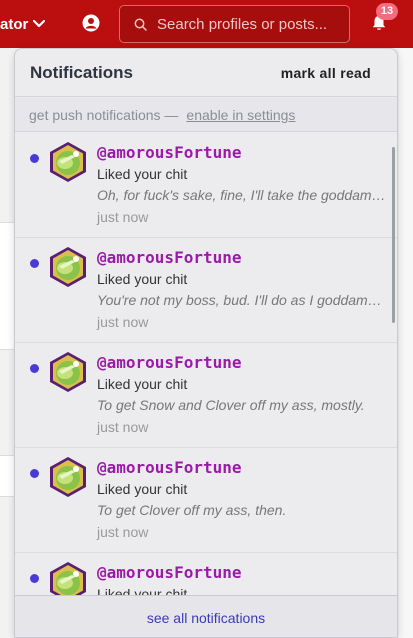 The height and width of the screenshot is (638, 413). What do you see at coordinates (81, 72) in the screenshot?
I see `panel-title: Notifications` at bounding box center [81, 72].